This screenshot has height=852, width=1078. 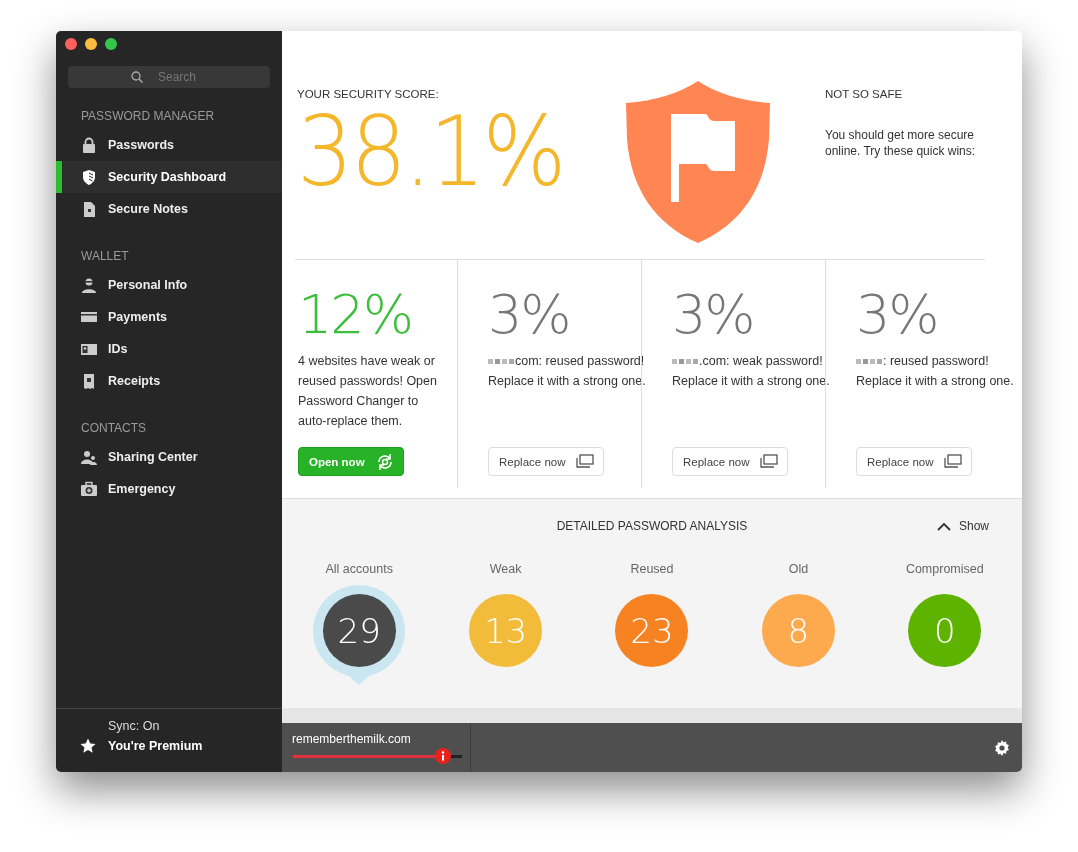 What do you see at coordinates (567, 371) in the screenshot?
I see `quick-win-text: com: reused password! Replace it with a strong one.` at bounding box center [567, 371].